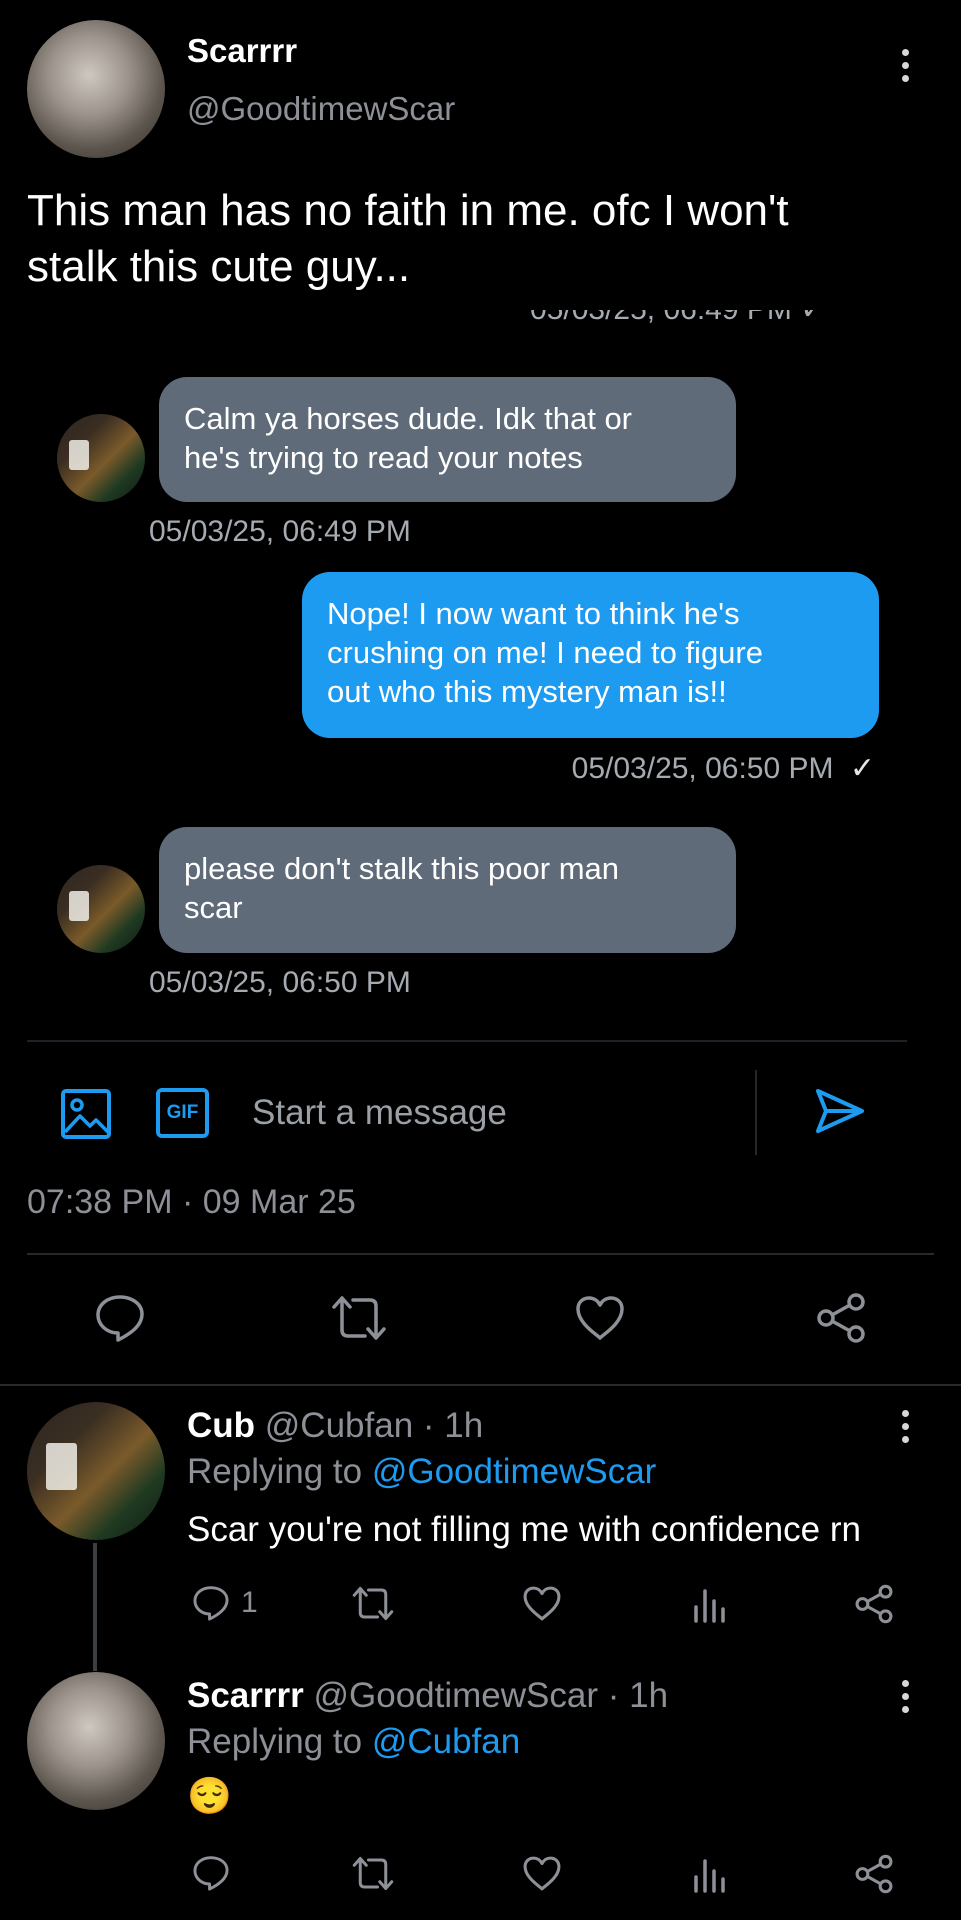 This screenshot has width=961, height=1920. Describe the element at coordinates (339, 1425) in the screenshot. I see `reply-author-handle: @Cubfan` at that location.